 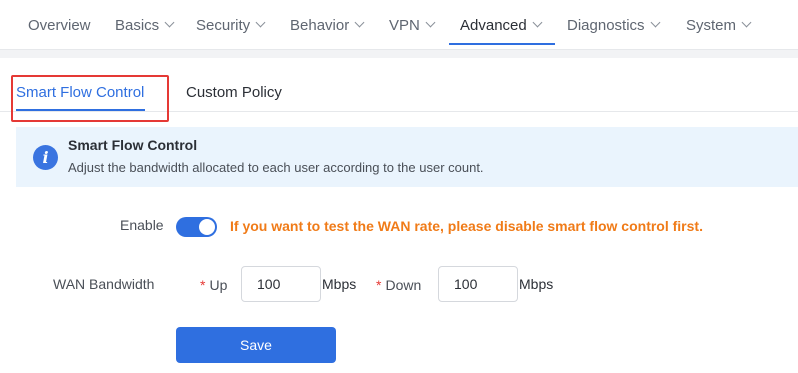 What do you see at coordinates (223, 25) in the screenshot?
I see `nav-item-label: Security` at bounding box center [223, 25].